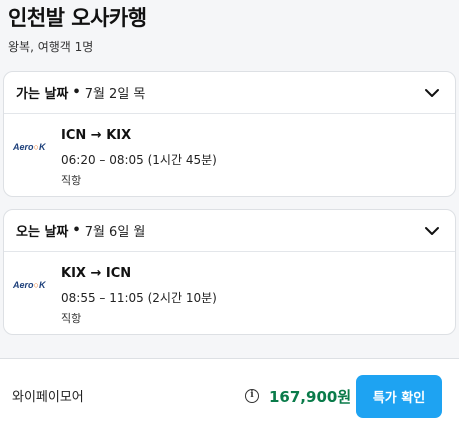 The height and width of the screenshot is (431, 459). Describe the element at coordinates (71, 318) in the screenshot. I see `inbound-stops: 직항` at that location.